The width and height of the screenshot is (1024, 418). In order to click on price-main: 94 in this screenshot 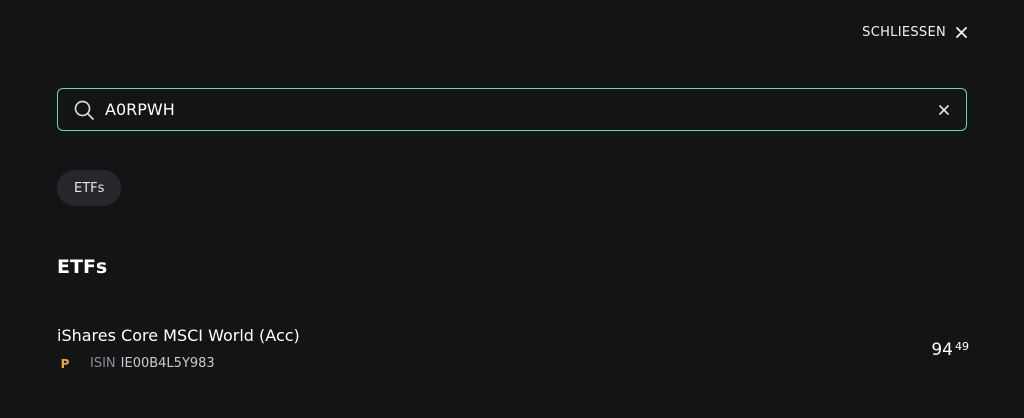, I will do `click(942, 350)`.